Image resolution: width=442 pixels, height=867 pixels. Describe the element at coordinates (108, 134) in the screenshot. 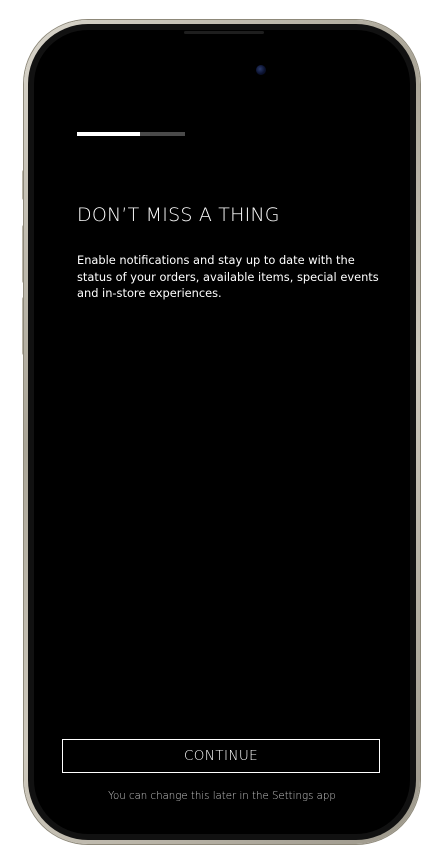

I see `onboarding-progress-fill` at that location.